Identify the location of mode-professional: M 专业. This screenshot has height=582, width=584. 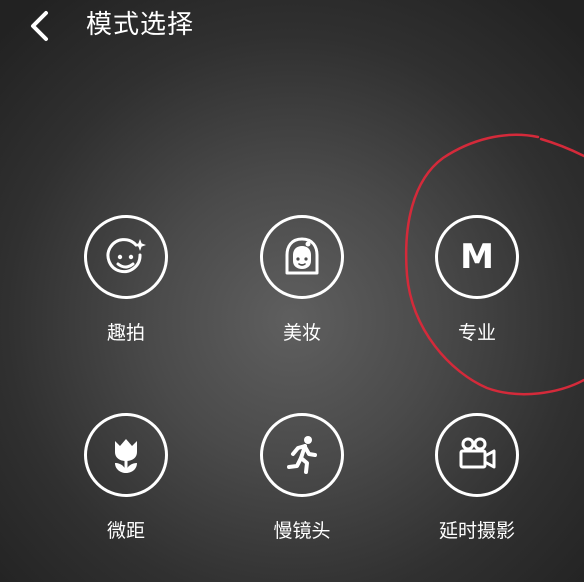
(477, 280).